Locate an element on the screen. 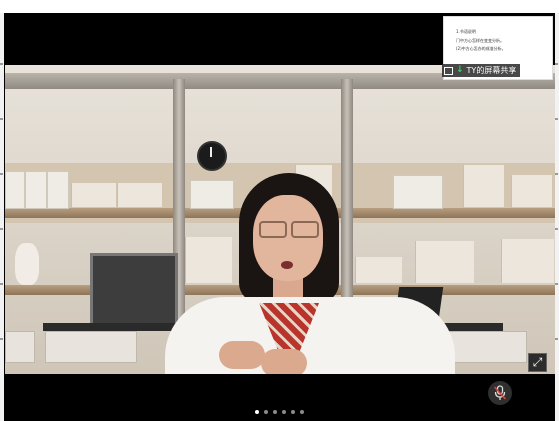  screen-share-label: ↓ TY的屏幕共享 is located at coordinates (481, 70).